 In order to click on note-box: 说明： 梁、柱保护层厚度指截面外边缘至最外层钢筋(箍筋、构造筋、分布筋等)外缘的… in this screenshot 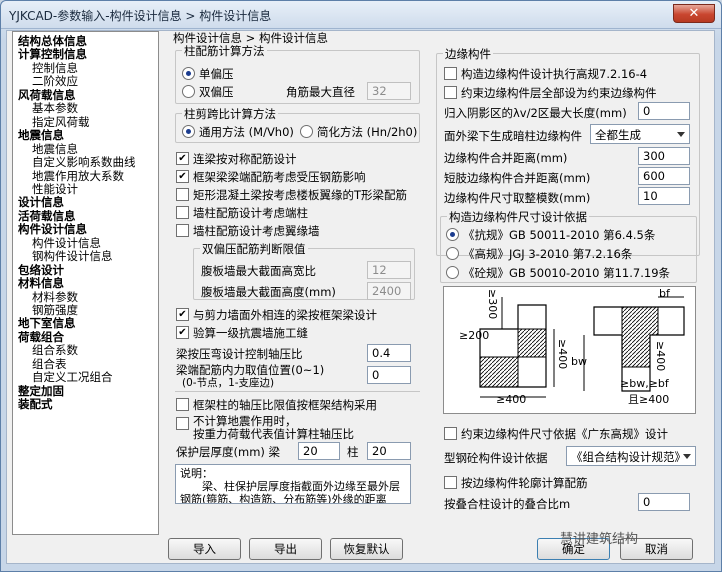, I will do `click(293, 484)`.